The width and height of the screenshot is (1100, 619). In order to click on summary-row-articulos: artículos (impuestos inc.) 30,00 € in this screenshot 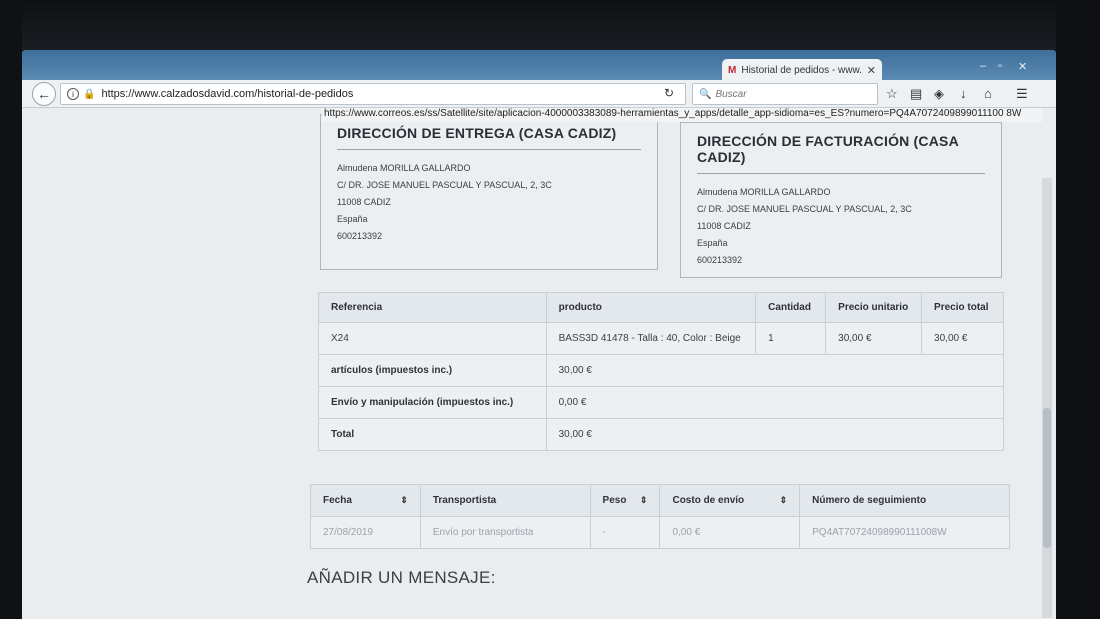, I will do `click(661, 370)`.